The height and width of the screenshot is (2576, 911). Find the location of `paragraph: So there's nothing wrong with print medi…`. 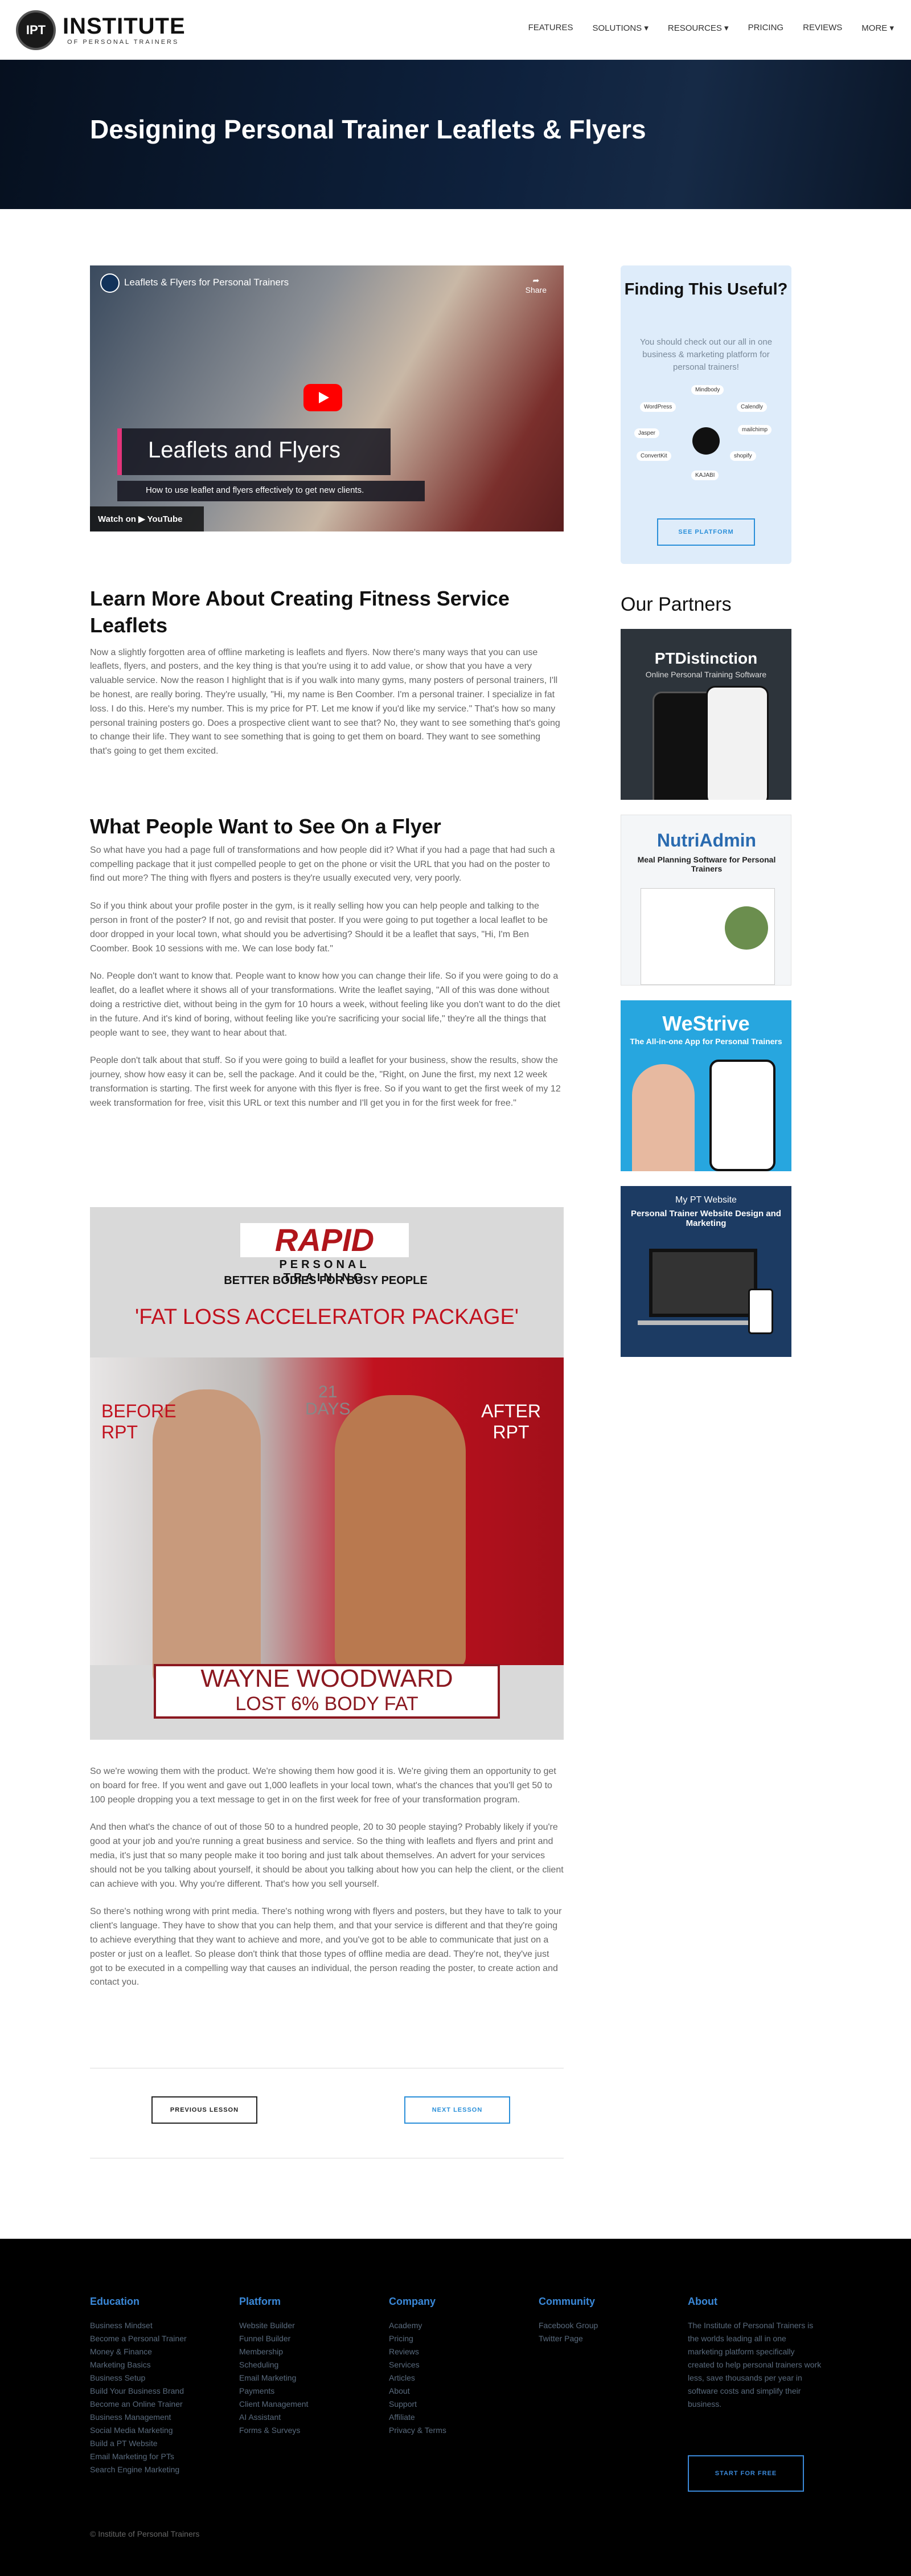

paragraph: So there's nothing wrong with print medi… is located at coordinates (326, 1947).